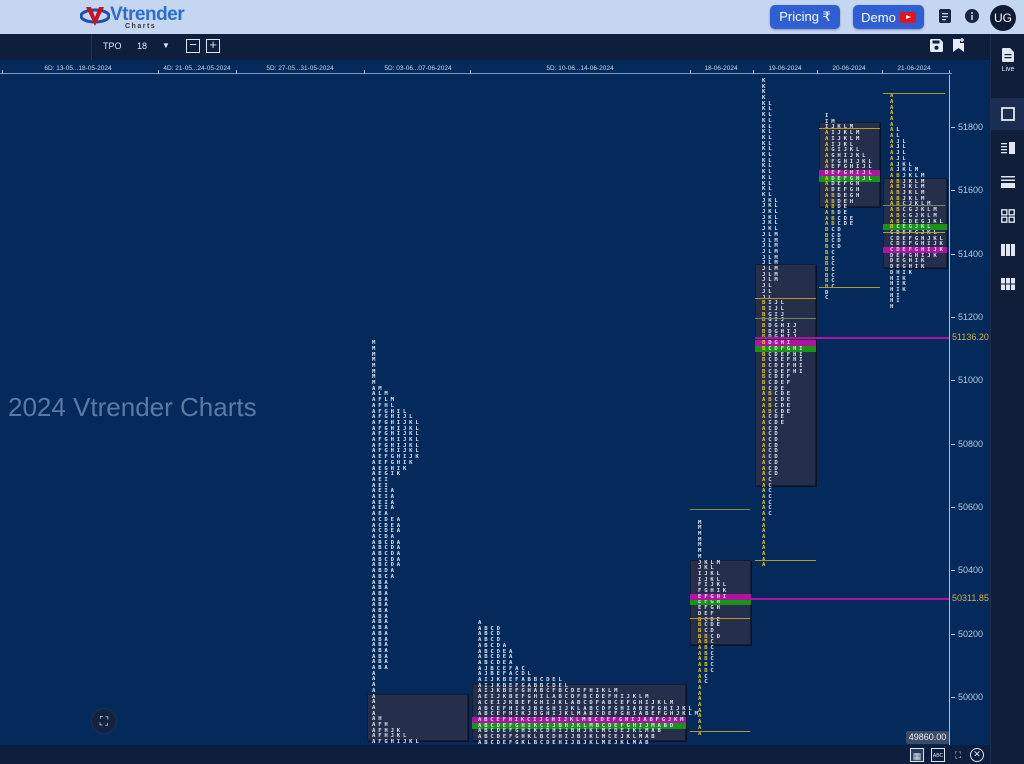 This screenshot has height=764, width=1024. Describe the element at coordinates (967, 380) in the screenshot. I see `price-tick-label: 51000` at that location.